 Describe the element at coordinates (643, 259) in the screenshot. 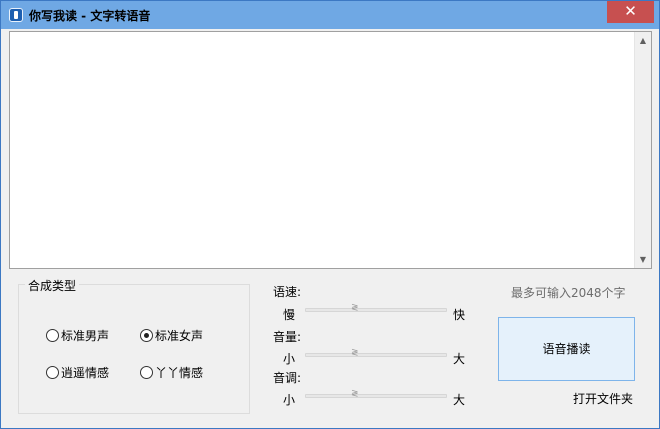

I see `scroll-down-icon: ▼` at that location.